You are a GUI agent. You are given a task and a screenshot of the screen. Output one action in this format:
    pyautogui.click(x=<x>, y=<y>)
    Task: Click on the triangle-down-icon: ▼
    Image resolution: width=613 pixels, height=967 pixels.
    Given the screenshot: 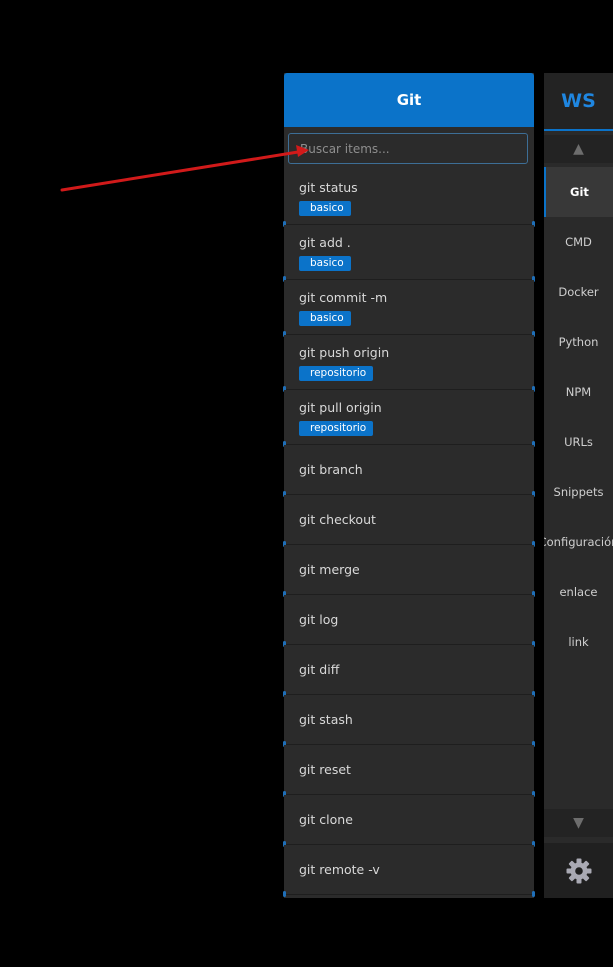 What is the action you would take?
    pyautogui.click(x=578, y=823)
    